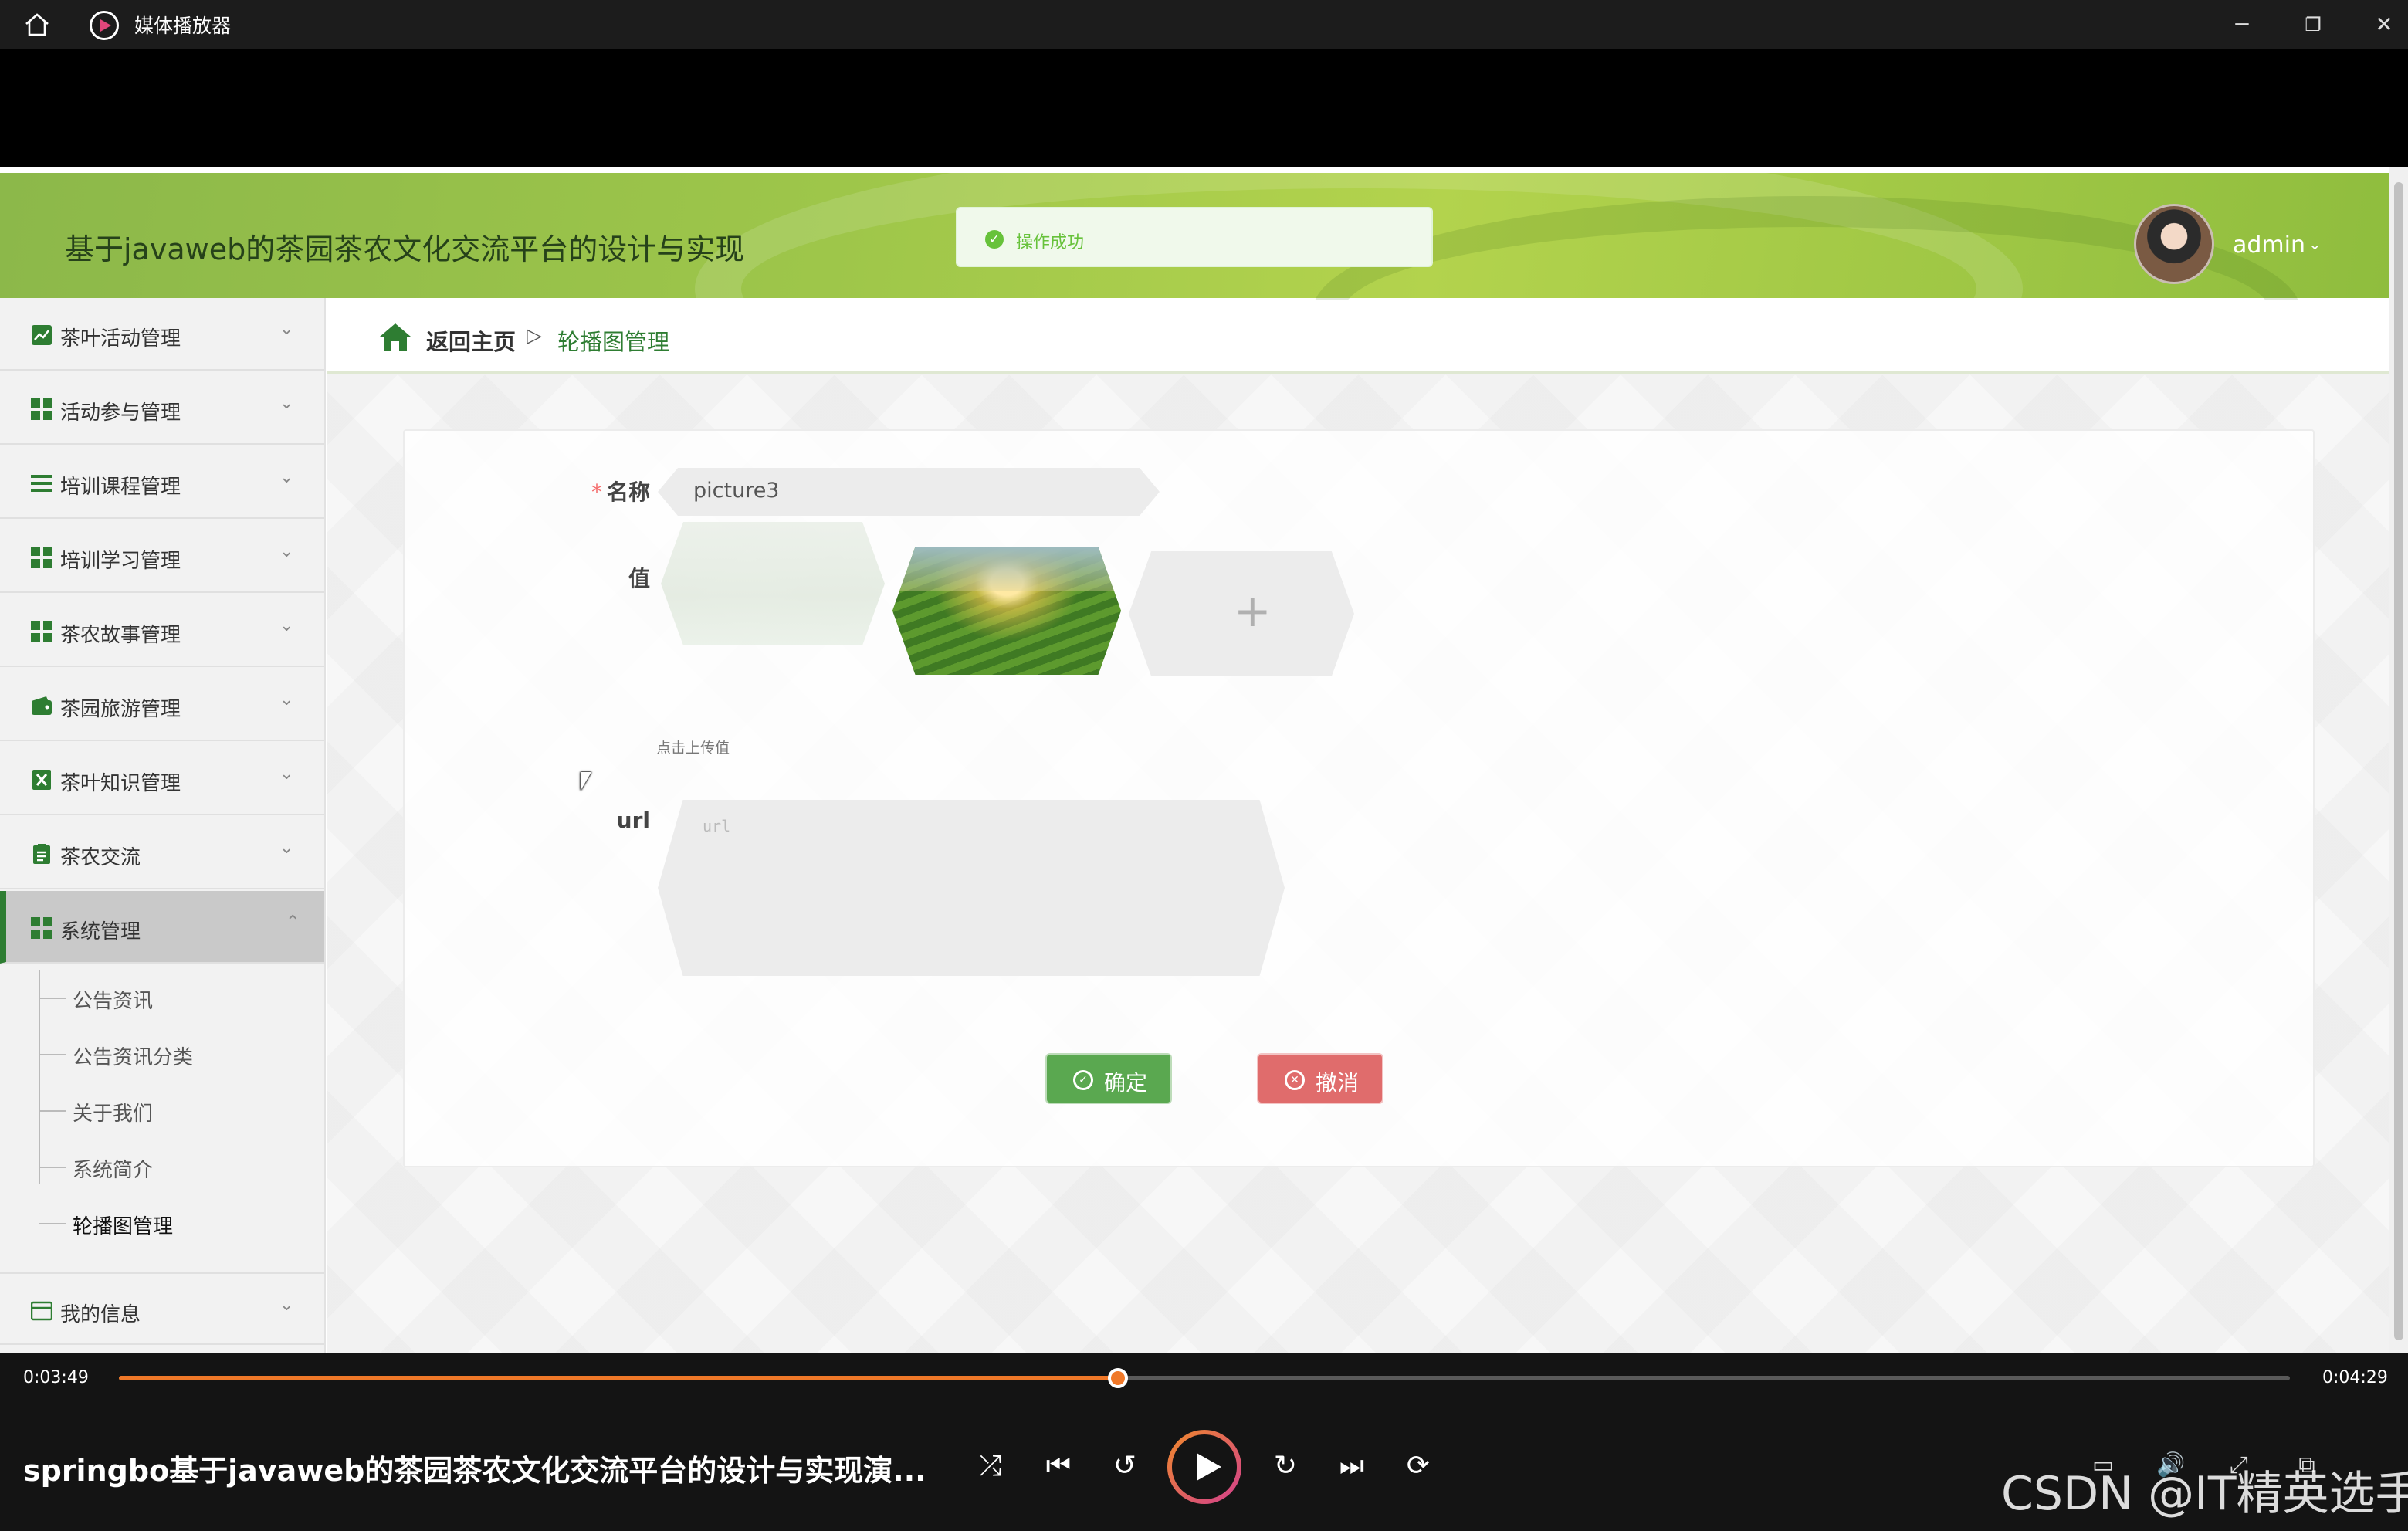 The height and width of the screenshot is (1531, 2408). I want to click on name-input-value: picture3, so click(736, 491).